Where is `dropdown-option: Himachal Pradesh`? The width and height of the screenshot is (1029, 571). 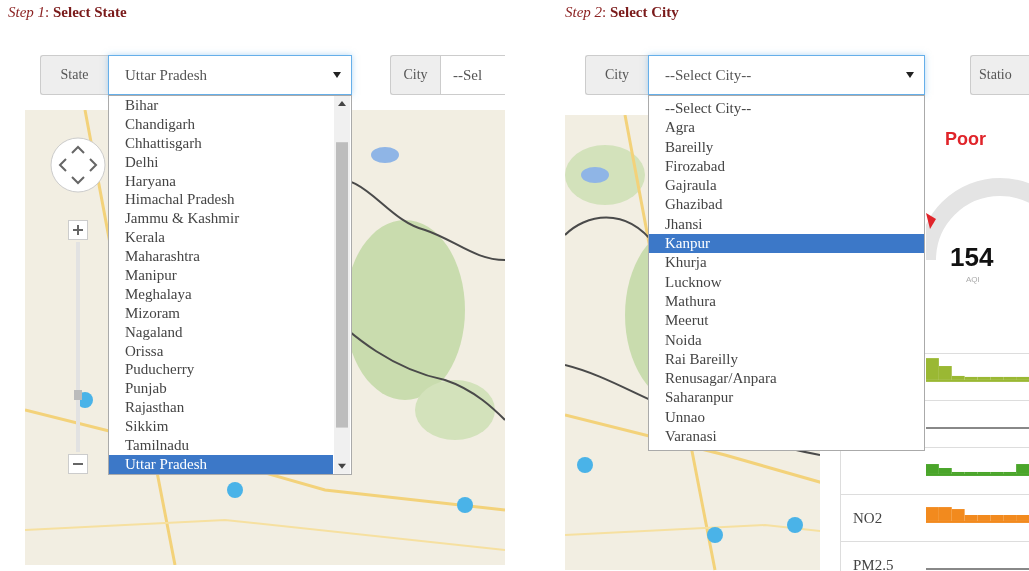
dropdown-option: Himachal Pradesh is located at coordinates (221, 200).